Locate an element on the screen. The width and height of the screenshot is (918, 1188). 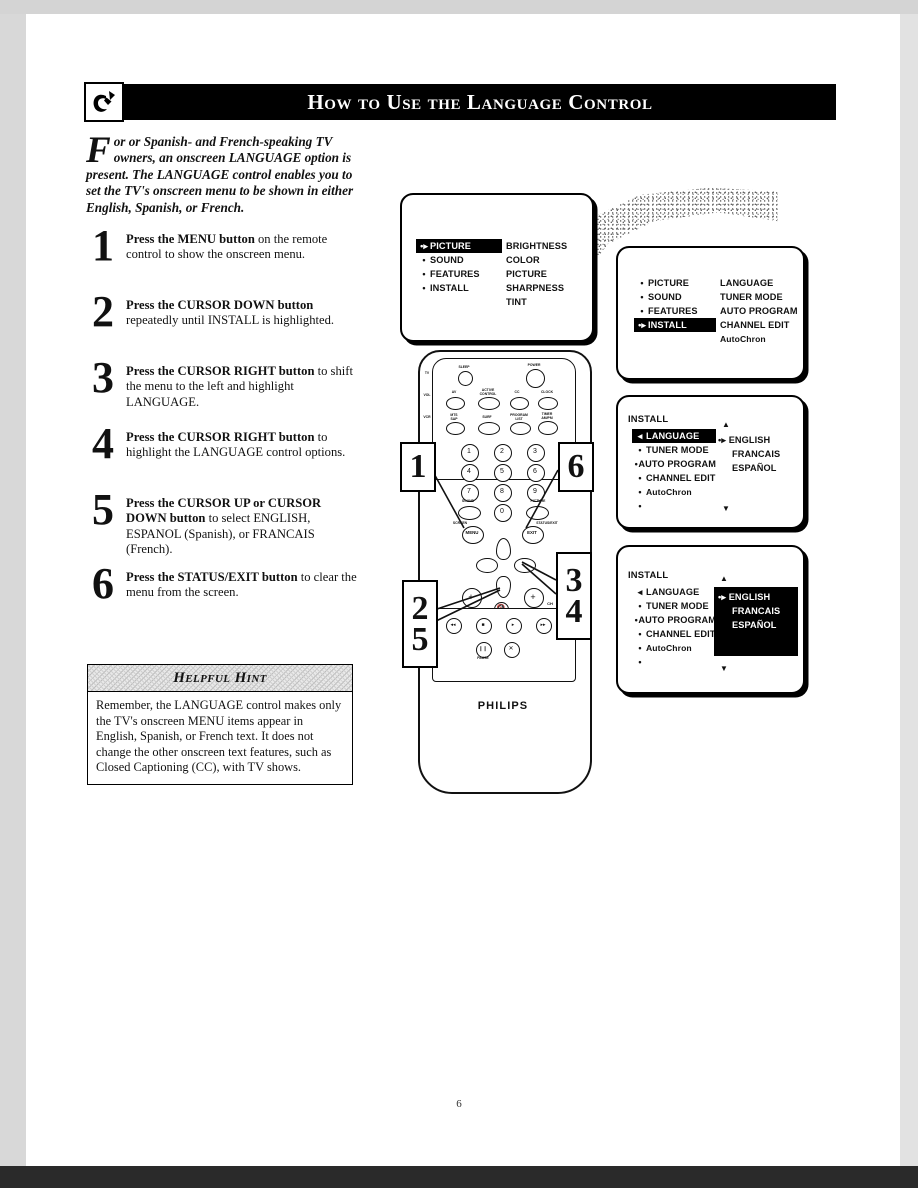
cursor-left-button is located at coordinates (487, 565).